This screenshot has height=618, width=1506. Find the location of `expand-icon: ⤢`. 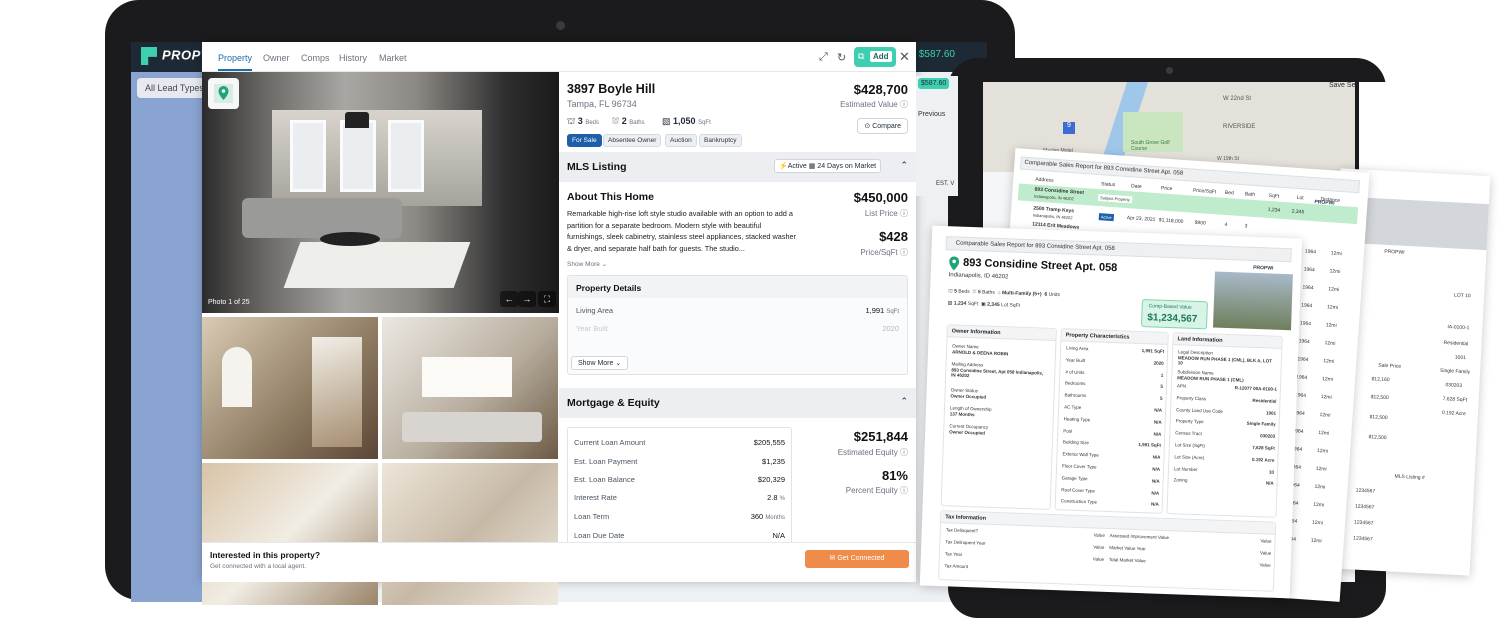

expand-icon: ⤢ is located at coordinates (823, 57).